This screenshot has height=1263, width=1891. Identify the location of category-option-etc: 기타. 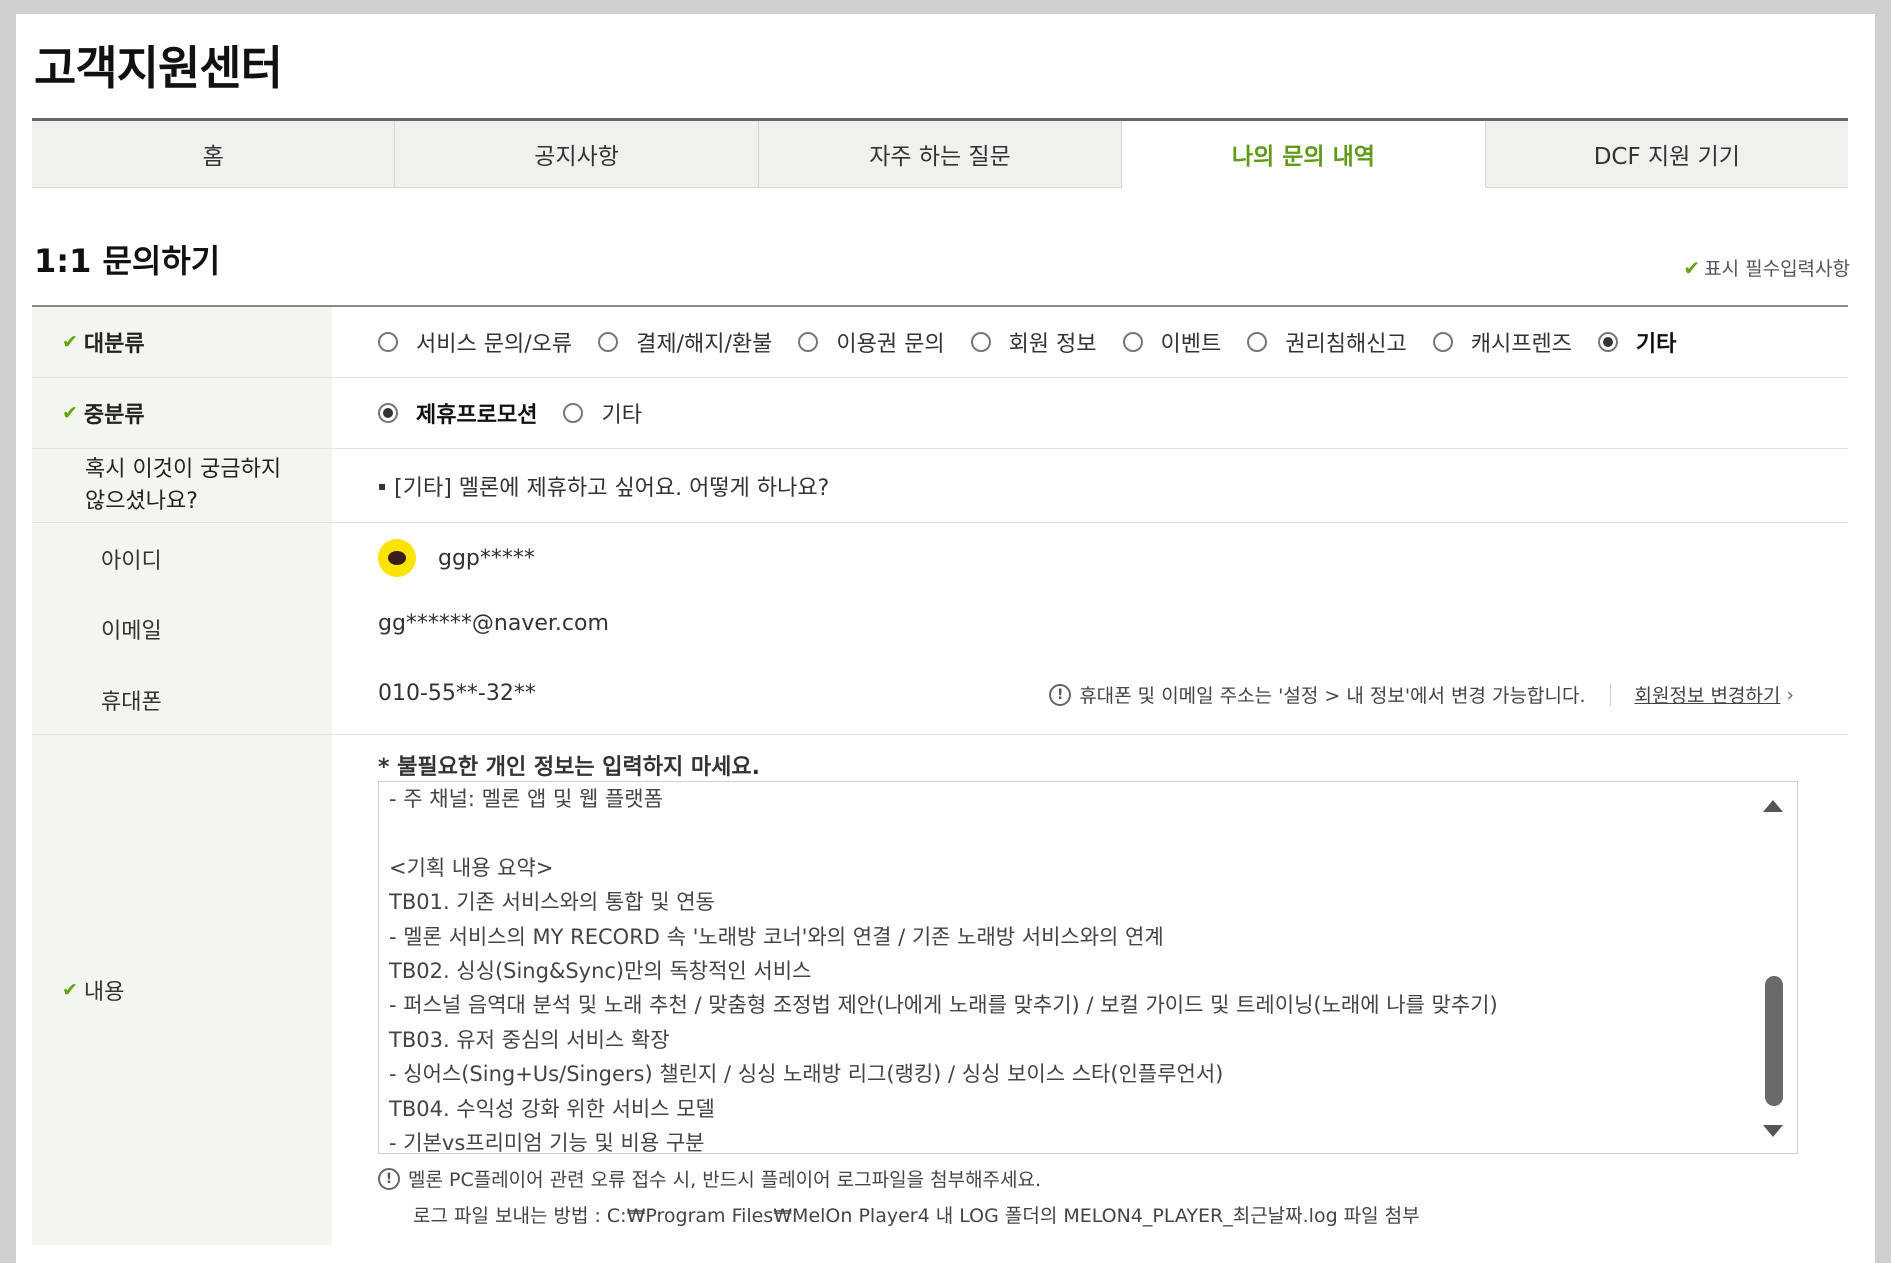
(1636, 342).